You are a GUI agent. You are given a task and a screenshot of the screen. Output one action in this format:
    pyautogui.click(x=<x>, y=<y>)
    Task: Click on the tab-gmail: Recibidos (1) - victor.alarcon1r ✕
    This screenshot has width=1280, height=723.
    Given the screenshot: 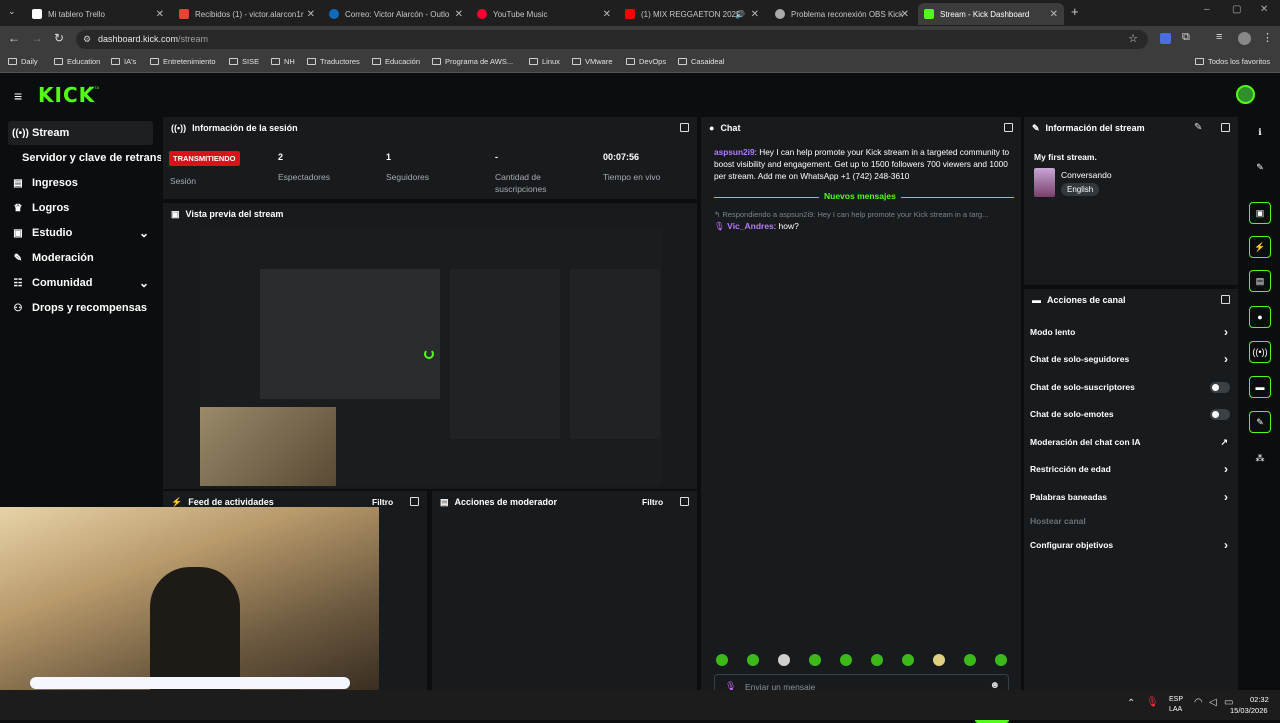 What is the action you would take?
    pyautogui.click(x=247, y=14)
    